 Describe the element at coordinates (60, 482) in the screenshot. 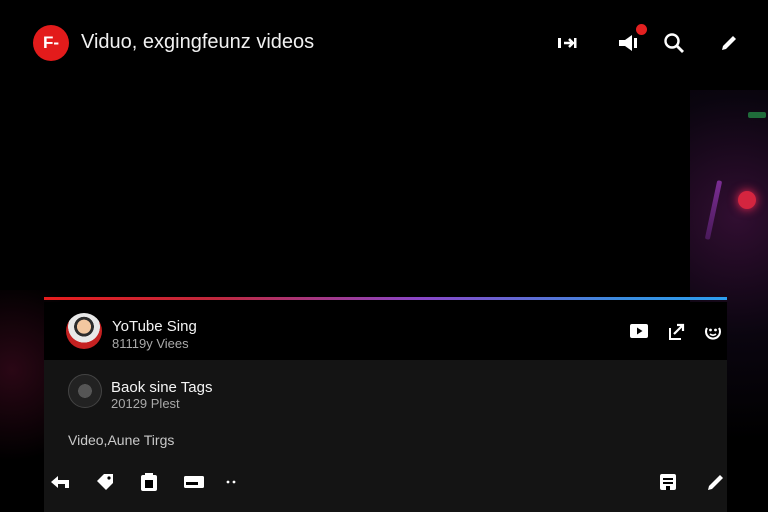

I see `back-icon` at that location.